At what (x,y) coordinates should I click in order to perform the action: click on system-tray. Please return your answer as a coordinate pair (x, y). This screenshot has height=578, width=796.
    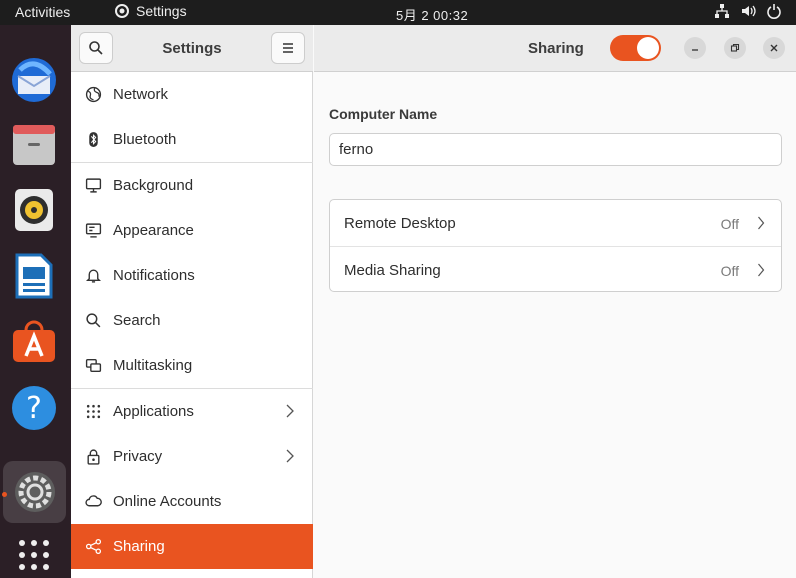
    Looking at the image, I should click on (748, 11).